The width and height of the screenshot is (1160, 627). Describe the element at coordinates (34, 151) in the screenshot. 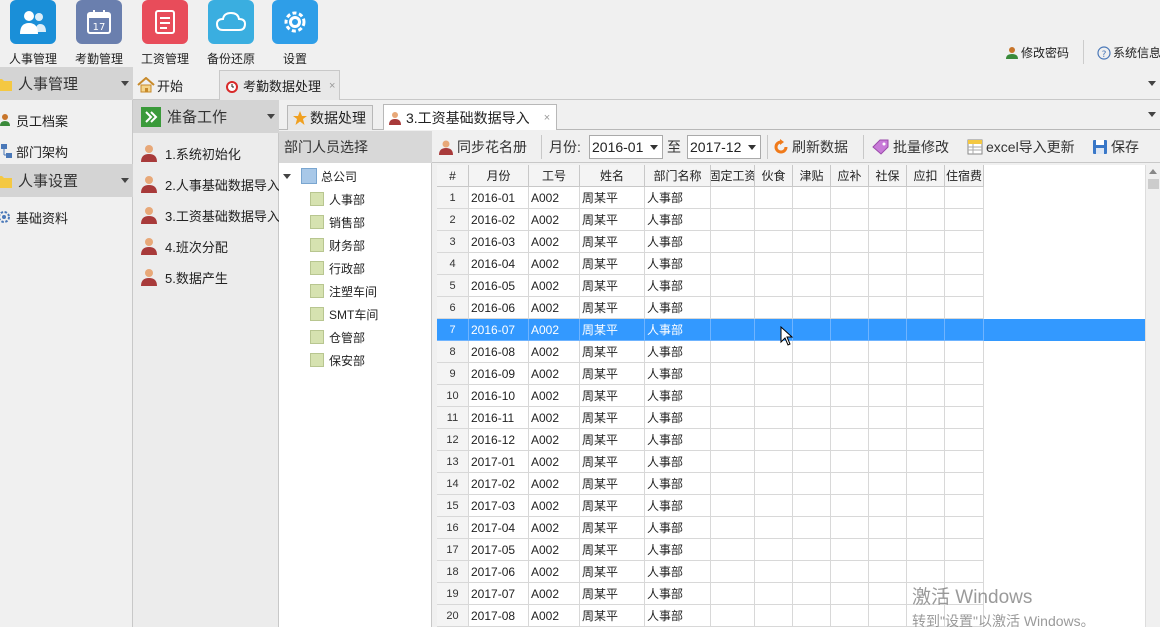

I see `nav-item-department-structure: 部门架构` at that location.